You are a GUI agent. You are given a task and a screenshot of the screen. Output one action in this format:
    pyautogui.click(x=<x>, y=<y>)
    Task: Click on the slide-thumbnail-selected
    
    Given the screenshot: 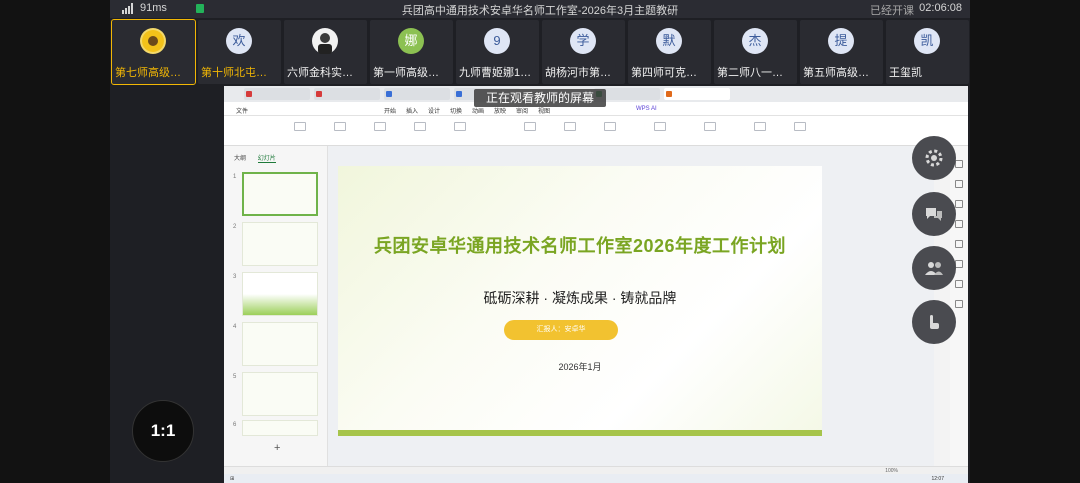 What is the action you would take?
    pyautogui.click(x=280, y=194)
    